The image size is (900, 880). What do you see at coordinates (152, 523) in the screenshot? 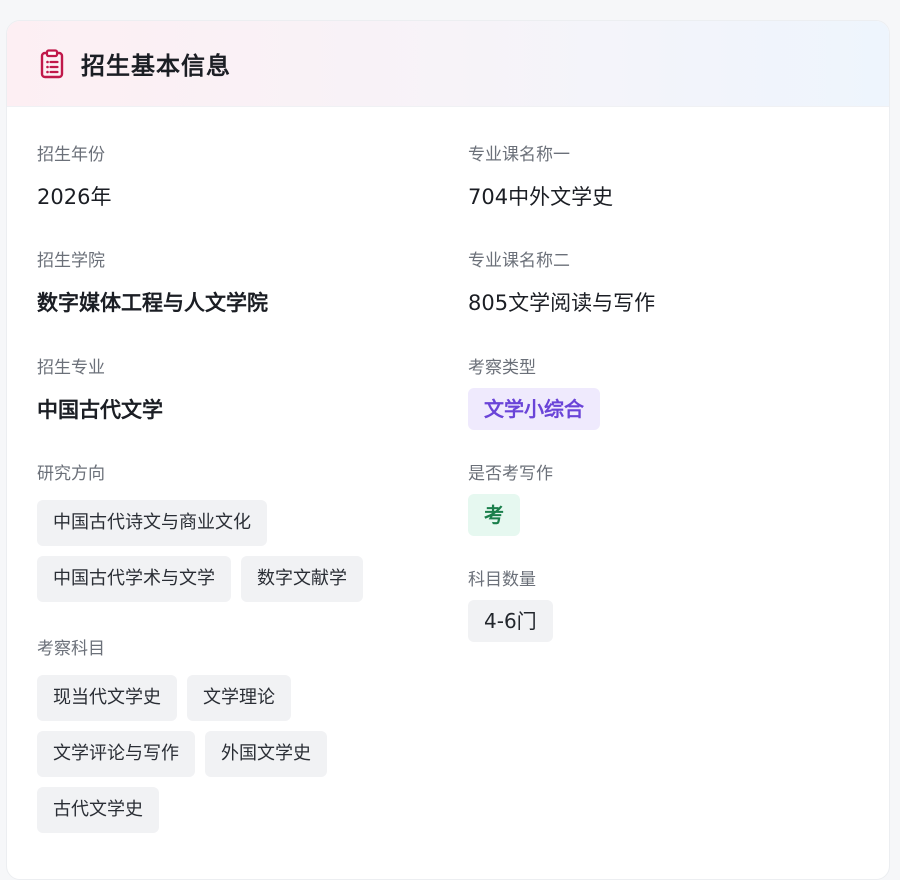
I see `direction-tag: 中国古代诗文与商业文化` at bounding box center [152, 523].